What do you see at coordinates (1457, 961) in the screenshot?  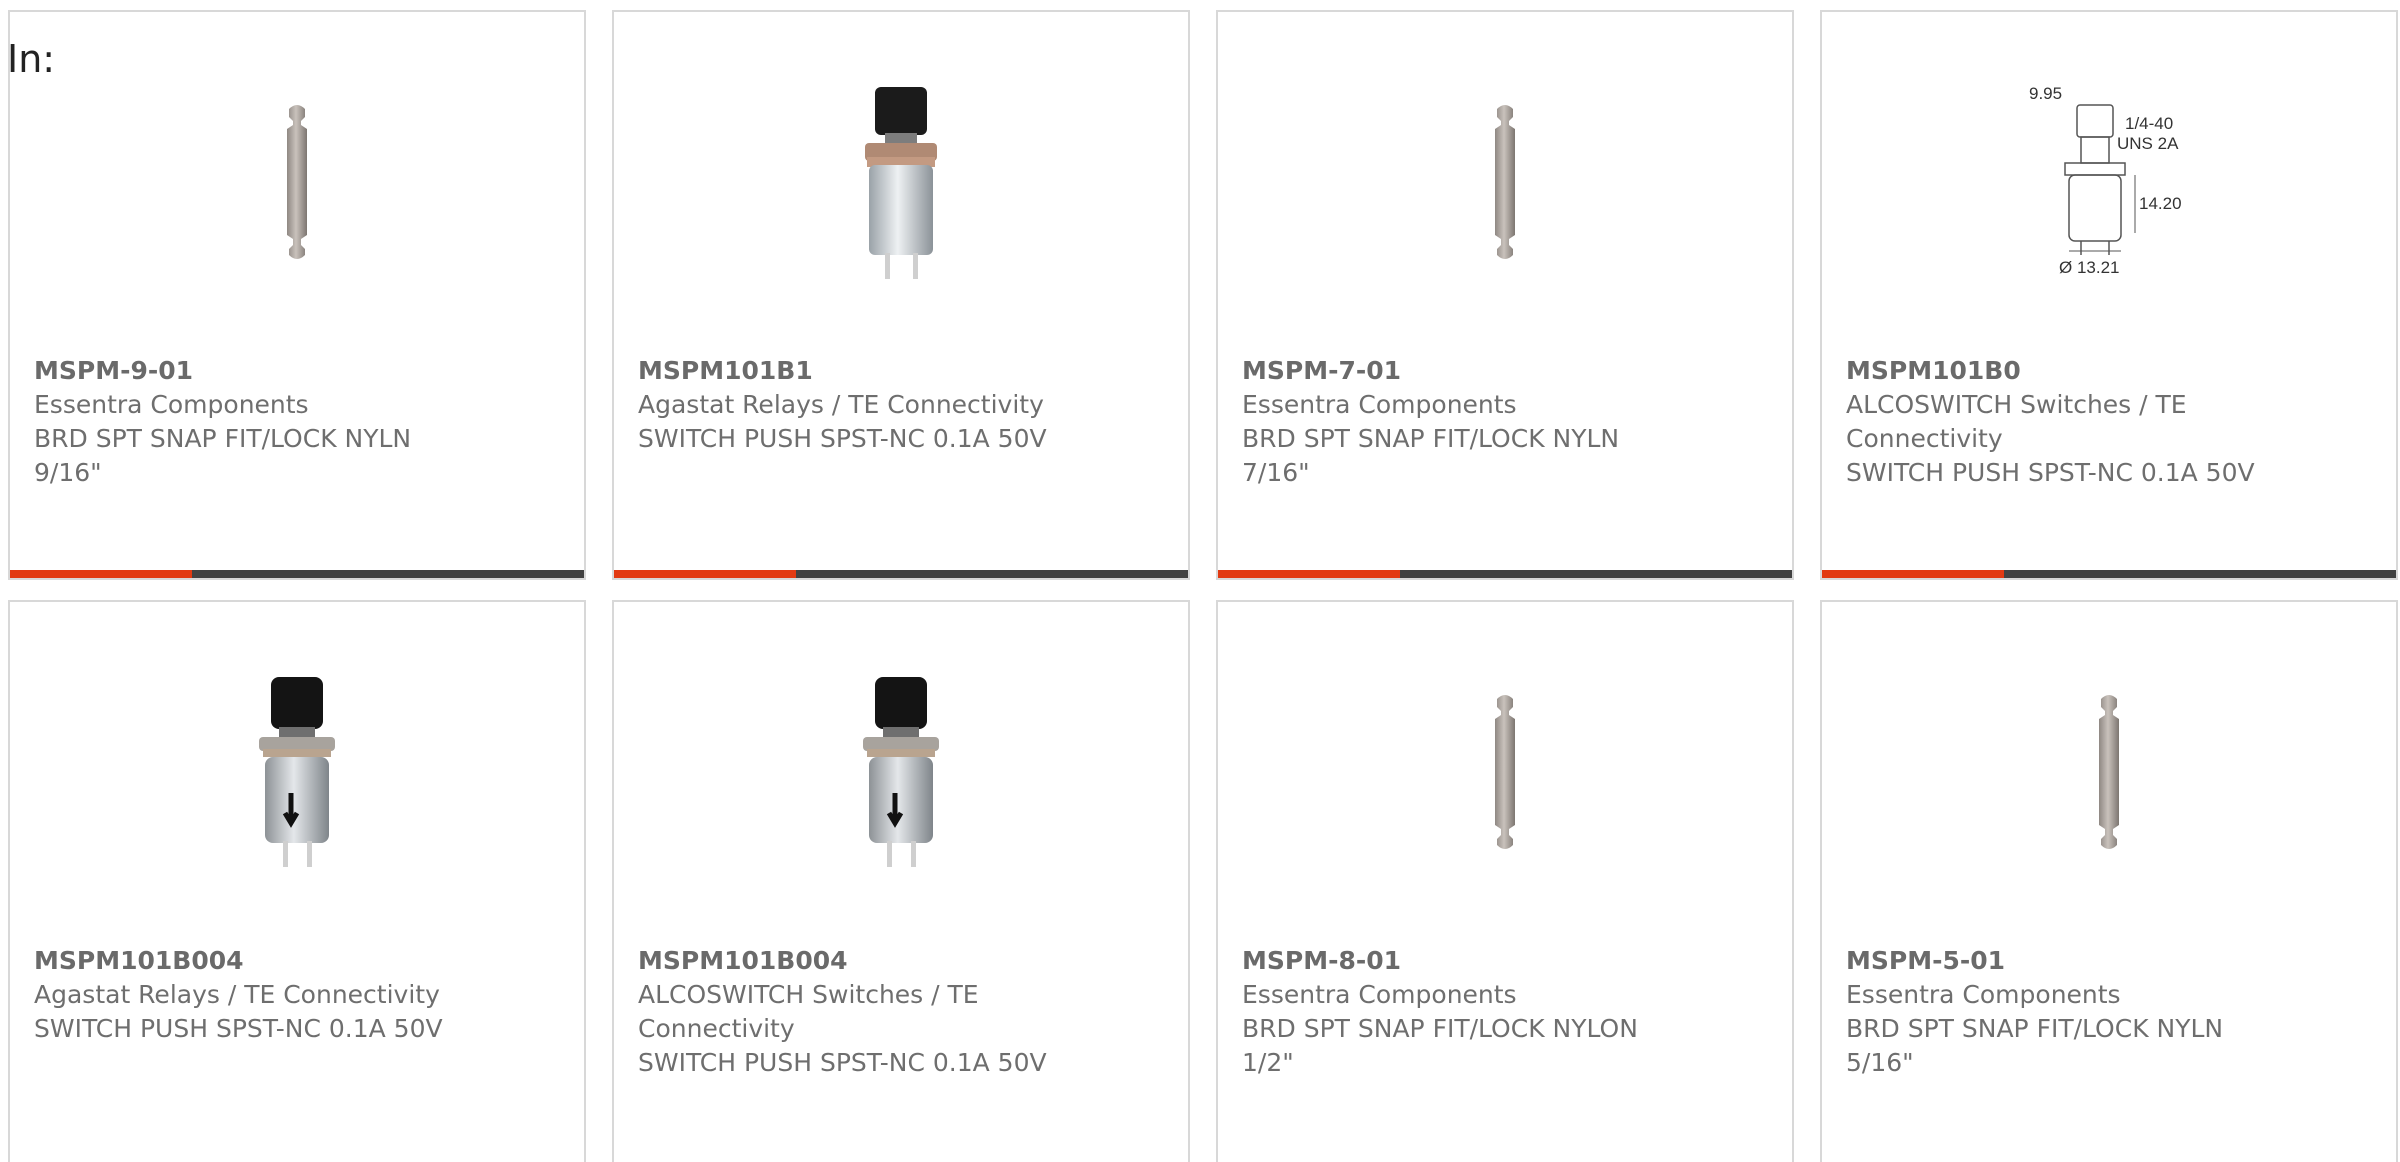 I see `part-number: MSPM-8-01` at bounding box center [1457, 961].